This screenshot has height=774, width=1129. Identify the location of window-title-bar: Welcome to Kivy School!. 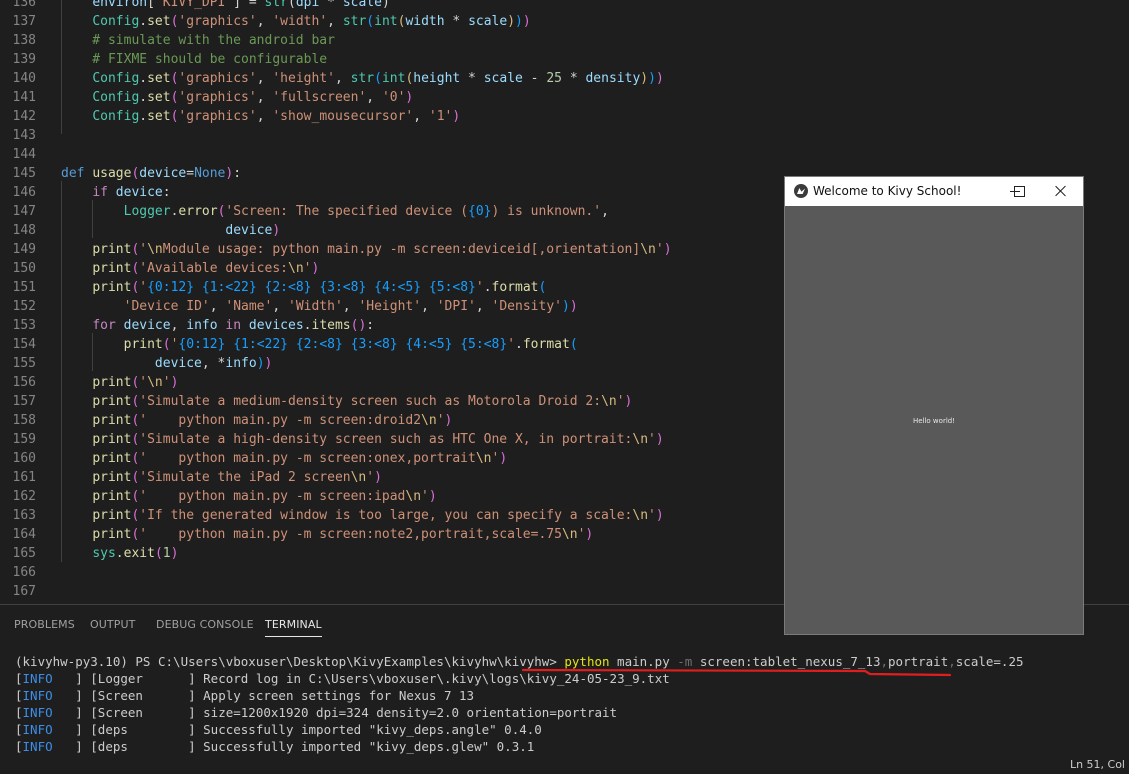
(934, 191).